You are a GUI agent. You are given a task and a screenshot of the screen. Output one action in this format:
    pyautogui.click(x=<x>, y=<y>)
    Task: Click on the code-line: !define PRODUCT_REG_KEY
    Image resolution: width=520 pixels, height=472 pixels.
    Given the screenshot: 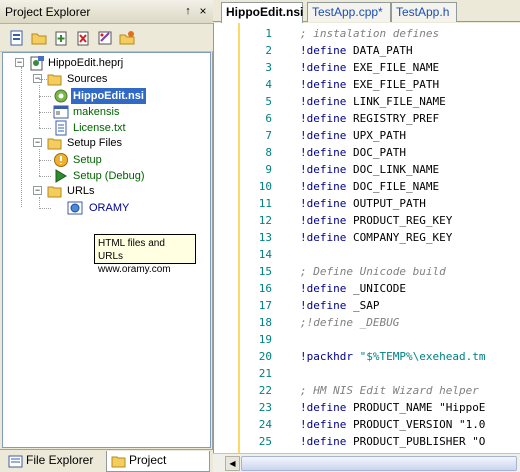 What is the action you would take?
    pyautogui.click(x=376, y=220)
    